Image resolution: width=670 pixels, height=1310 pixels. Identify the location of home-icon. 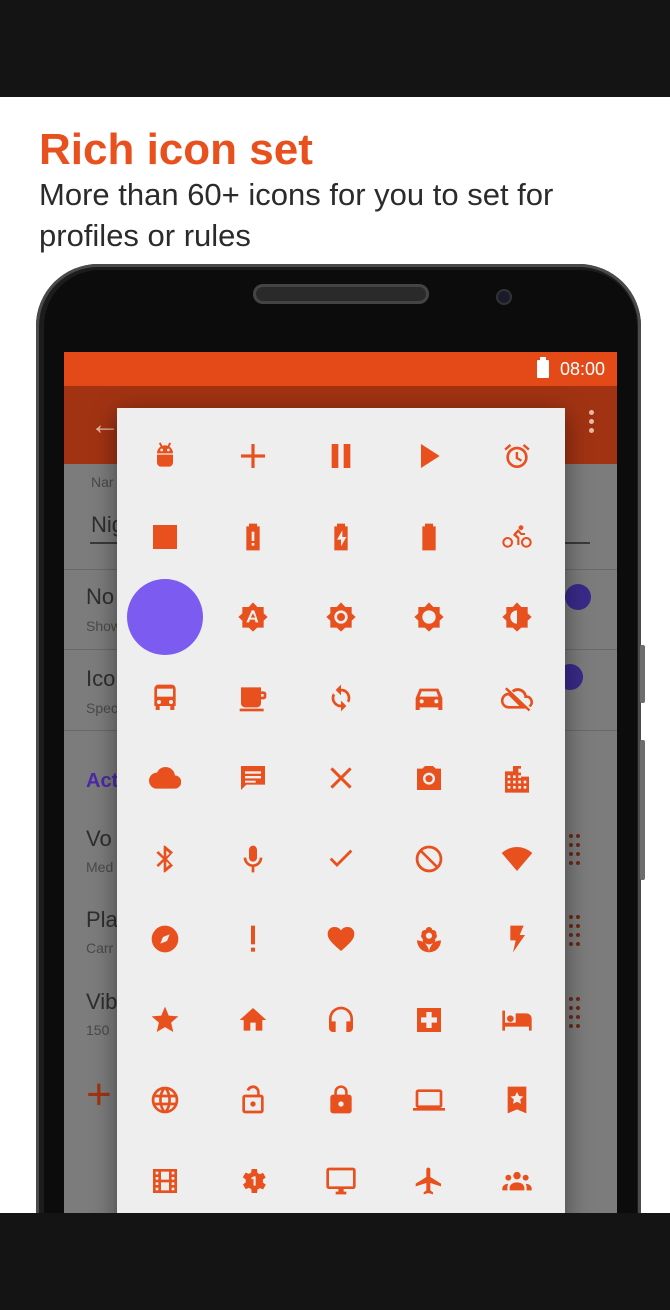
(253, 1019).